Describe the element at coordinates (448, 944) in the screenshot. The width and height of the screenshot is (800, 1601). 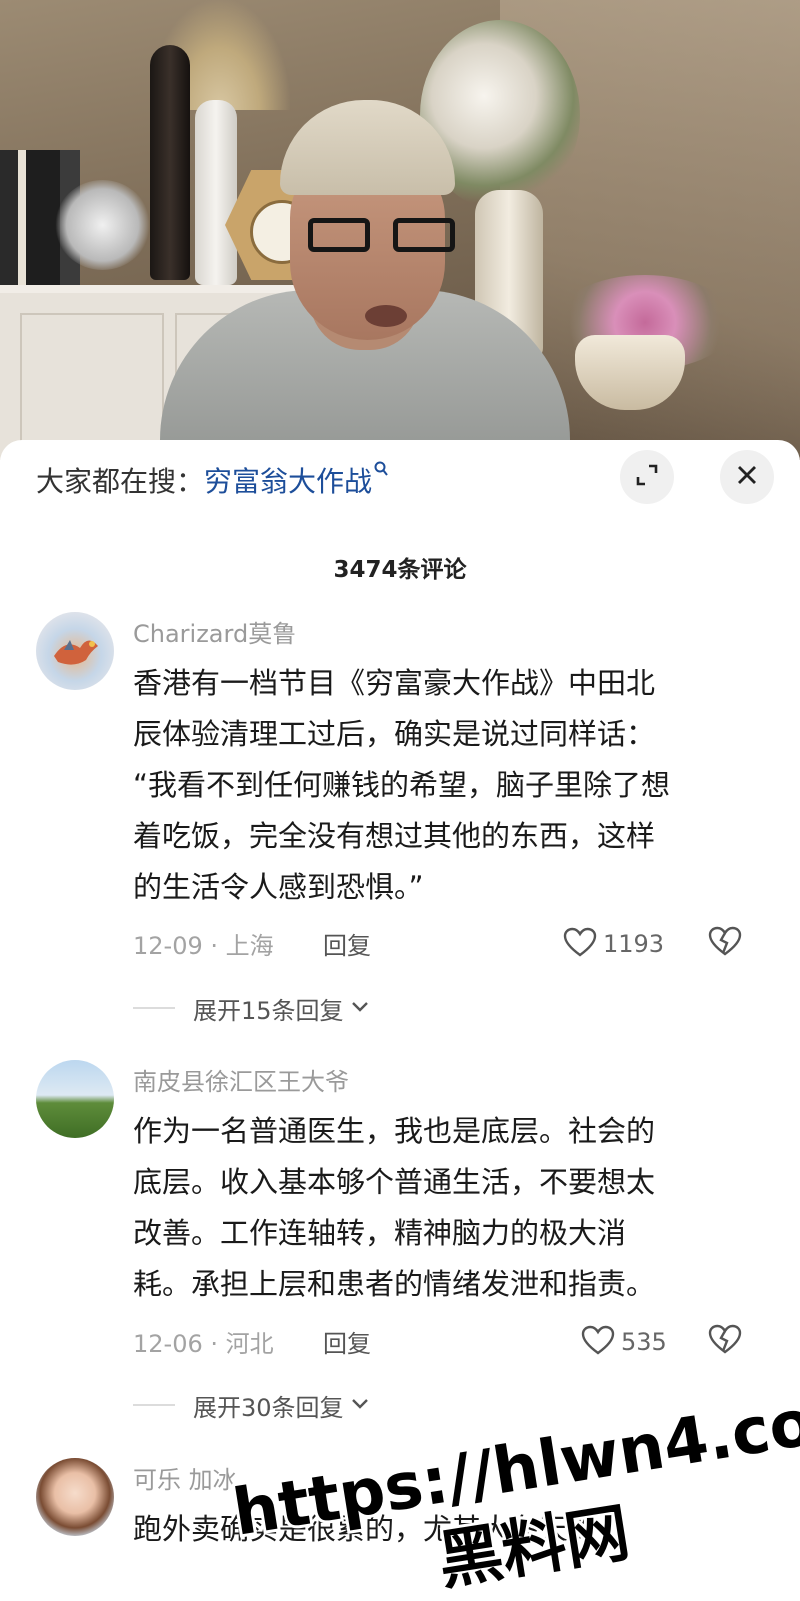
I see `comment-meta: 12-09 · 上海 回复 1193` at that location.